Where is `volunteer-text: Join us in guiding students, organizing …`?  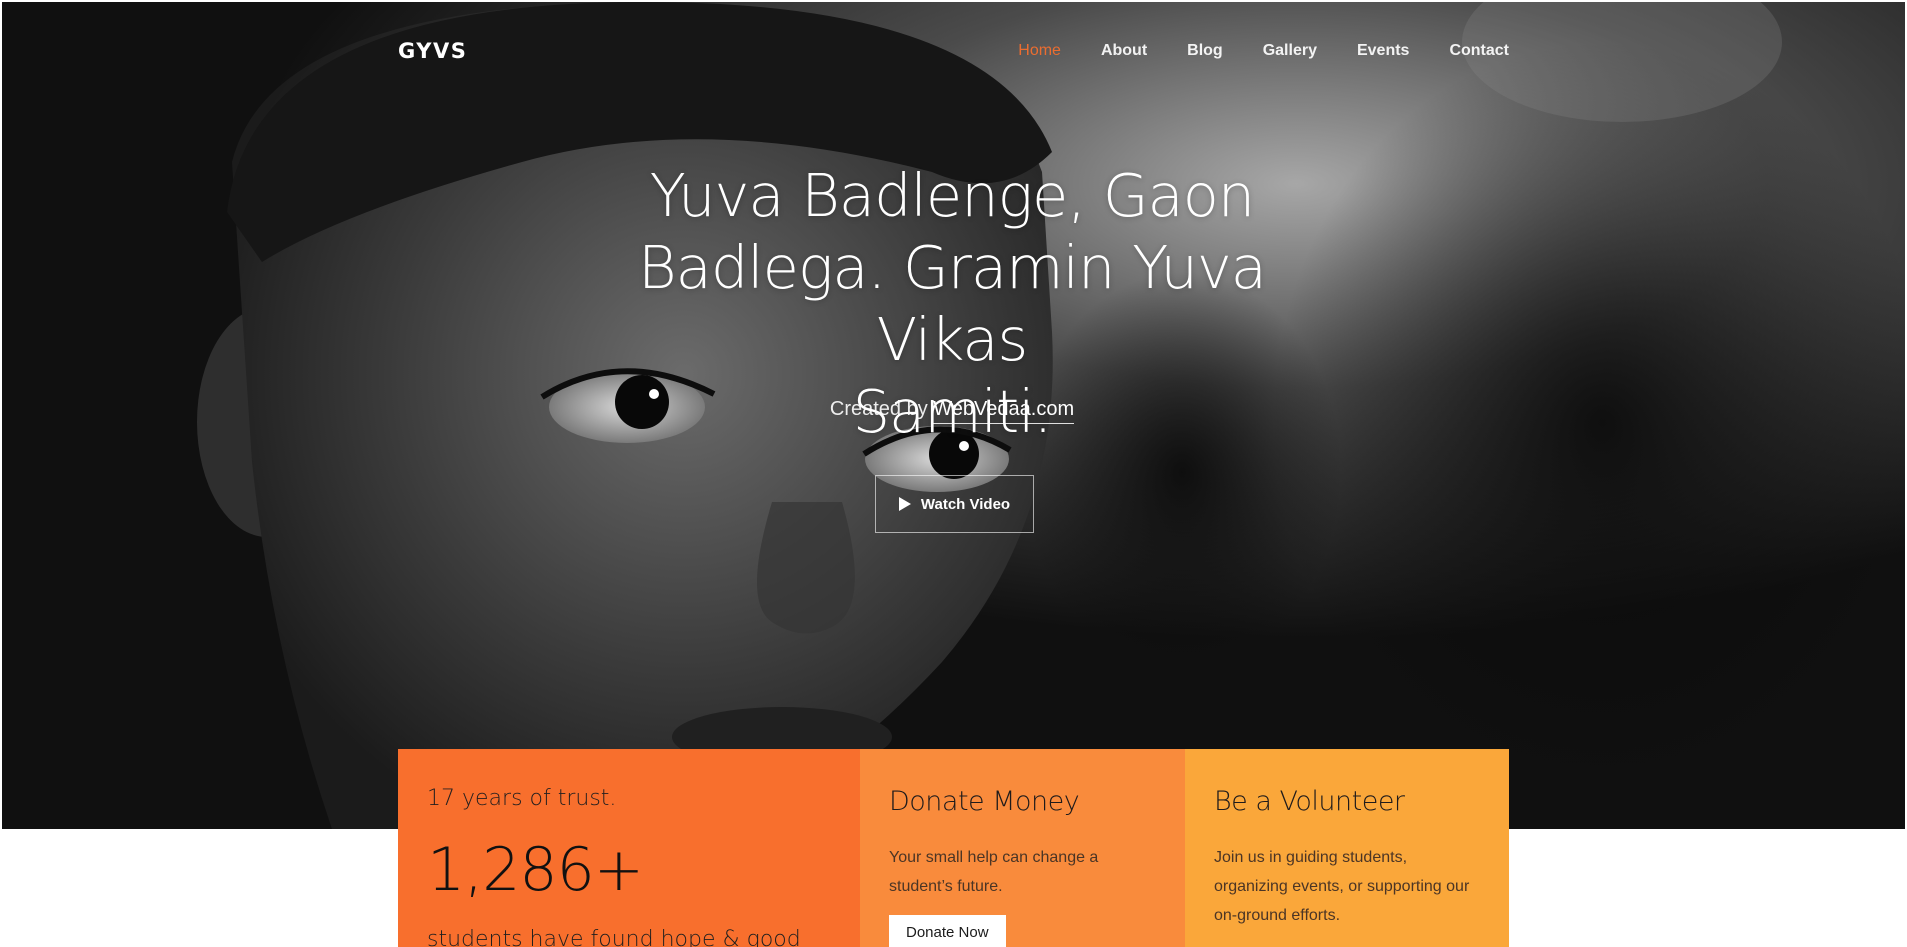
volunteer-text: Join us in guiding students, organizing … is located at coordinates (1342, 886).